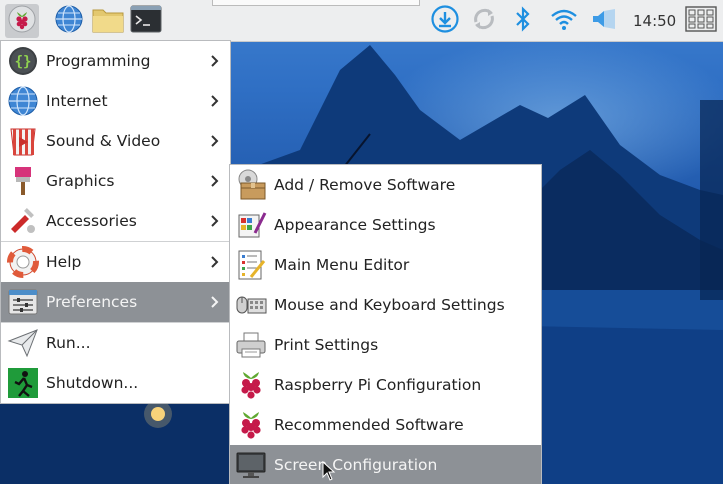 This screenshot has height=484, width=723. What do you see at coordinates (77, 101) in the screenshot?
I see `menu-item-label: Internet` at bounding box center [77, 101].